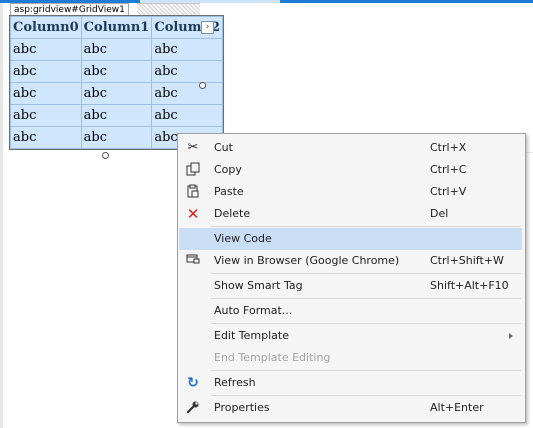 The image size is (533, 428). What do you see at coordinates (193, 192) in the screenshot?
I see `paste-icon` at bounding box center [193, 192].